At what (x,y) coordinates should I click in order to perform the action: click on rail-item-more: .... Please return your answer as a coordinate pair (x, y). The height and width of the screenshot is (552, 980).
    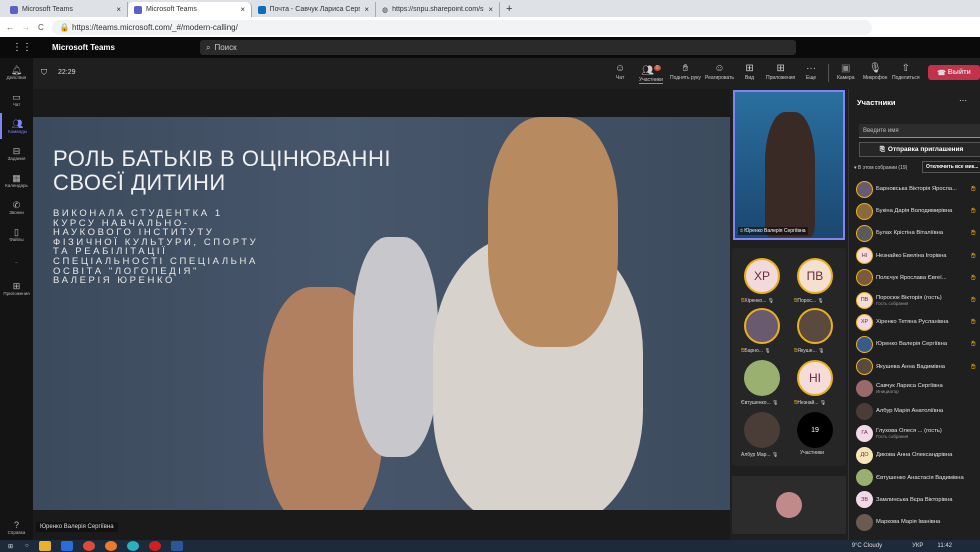
    Looking at the image, I should click on (16, 261).